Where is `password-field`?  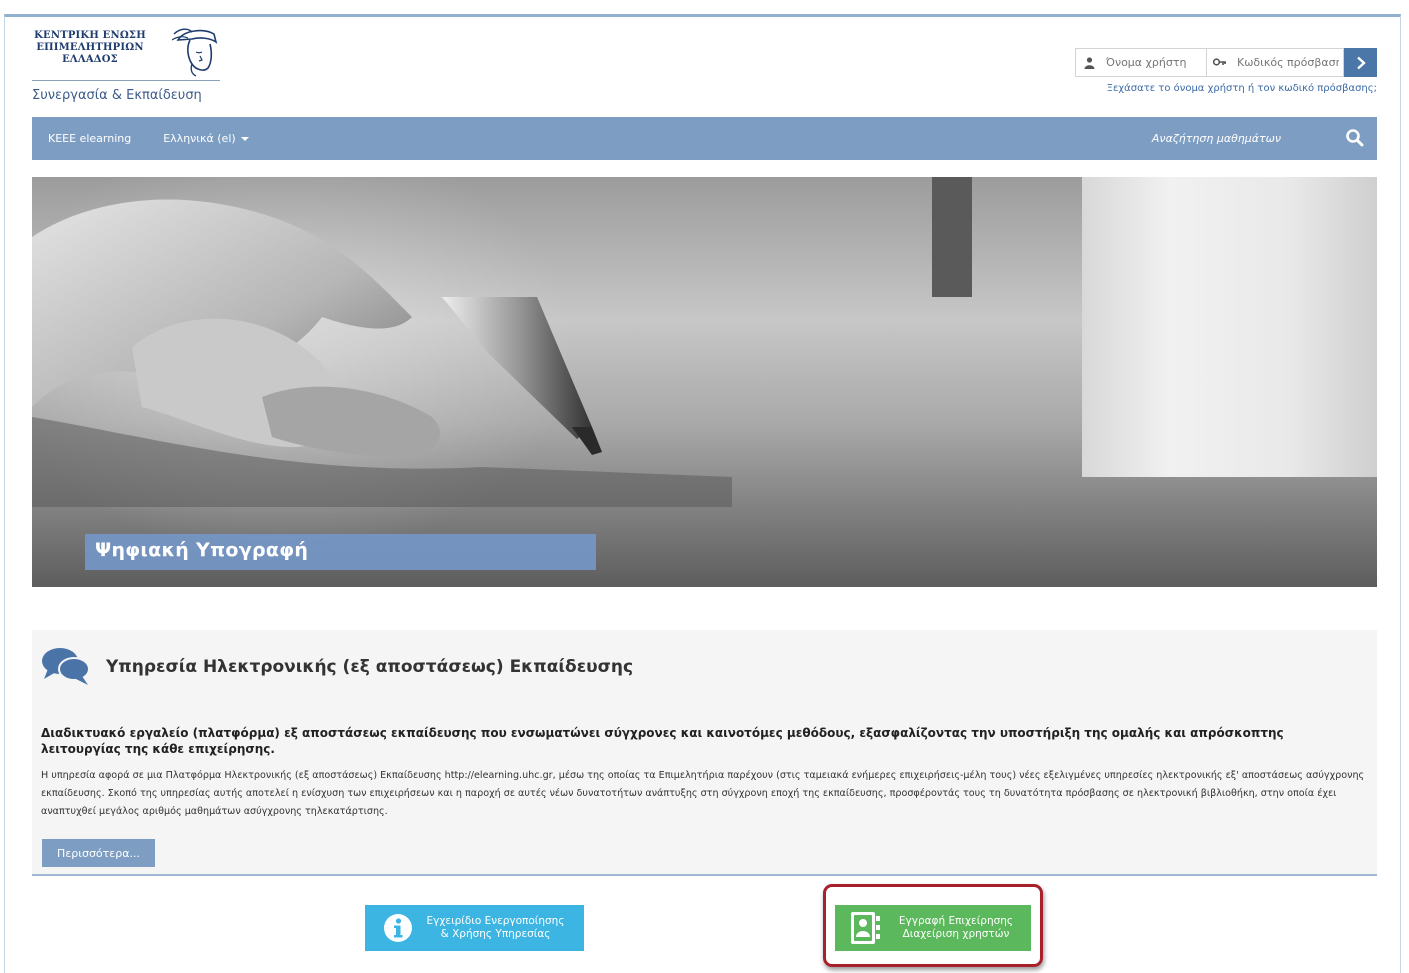
password-field is located at coordinates (1275, 62).